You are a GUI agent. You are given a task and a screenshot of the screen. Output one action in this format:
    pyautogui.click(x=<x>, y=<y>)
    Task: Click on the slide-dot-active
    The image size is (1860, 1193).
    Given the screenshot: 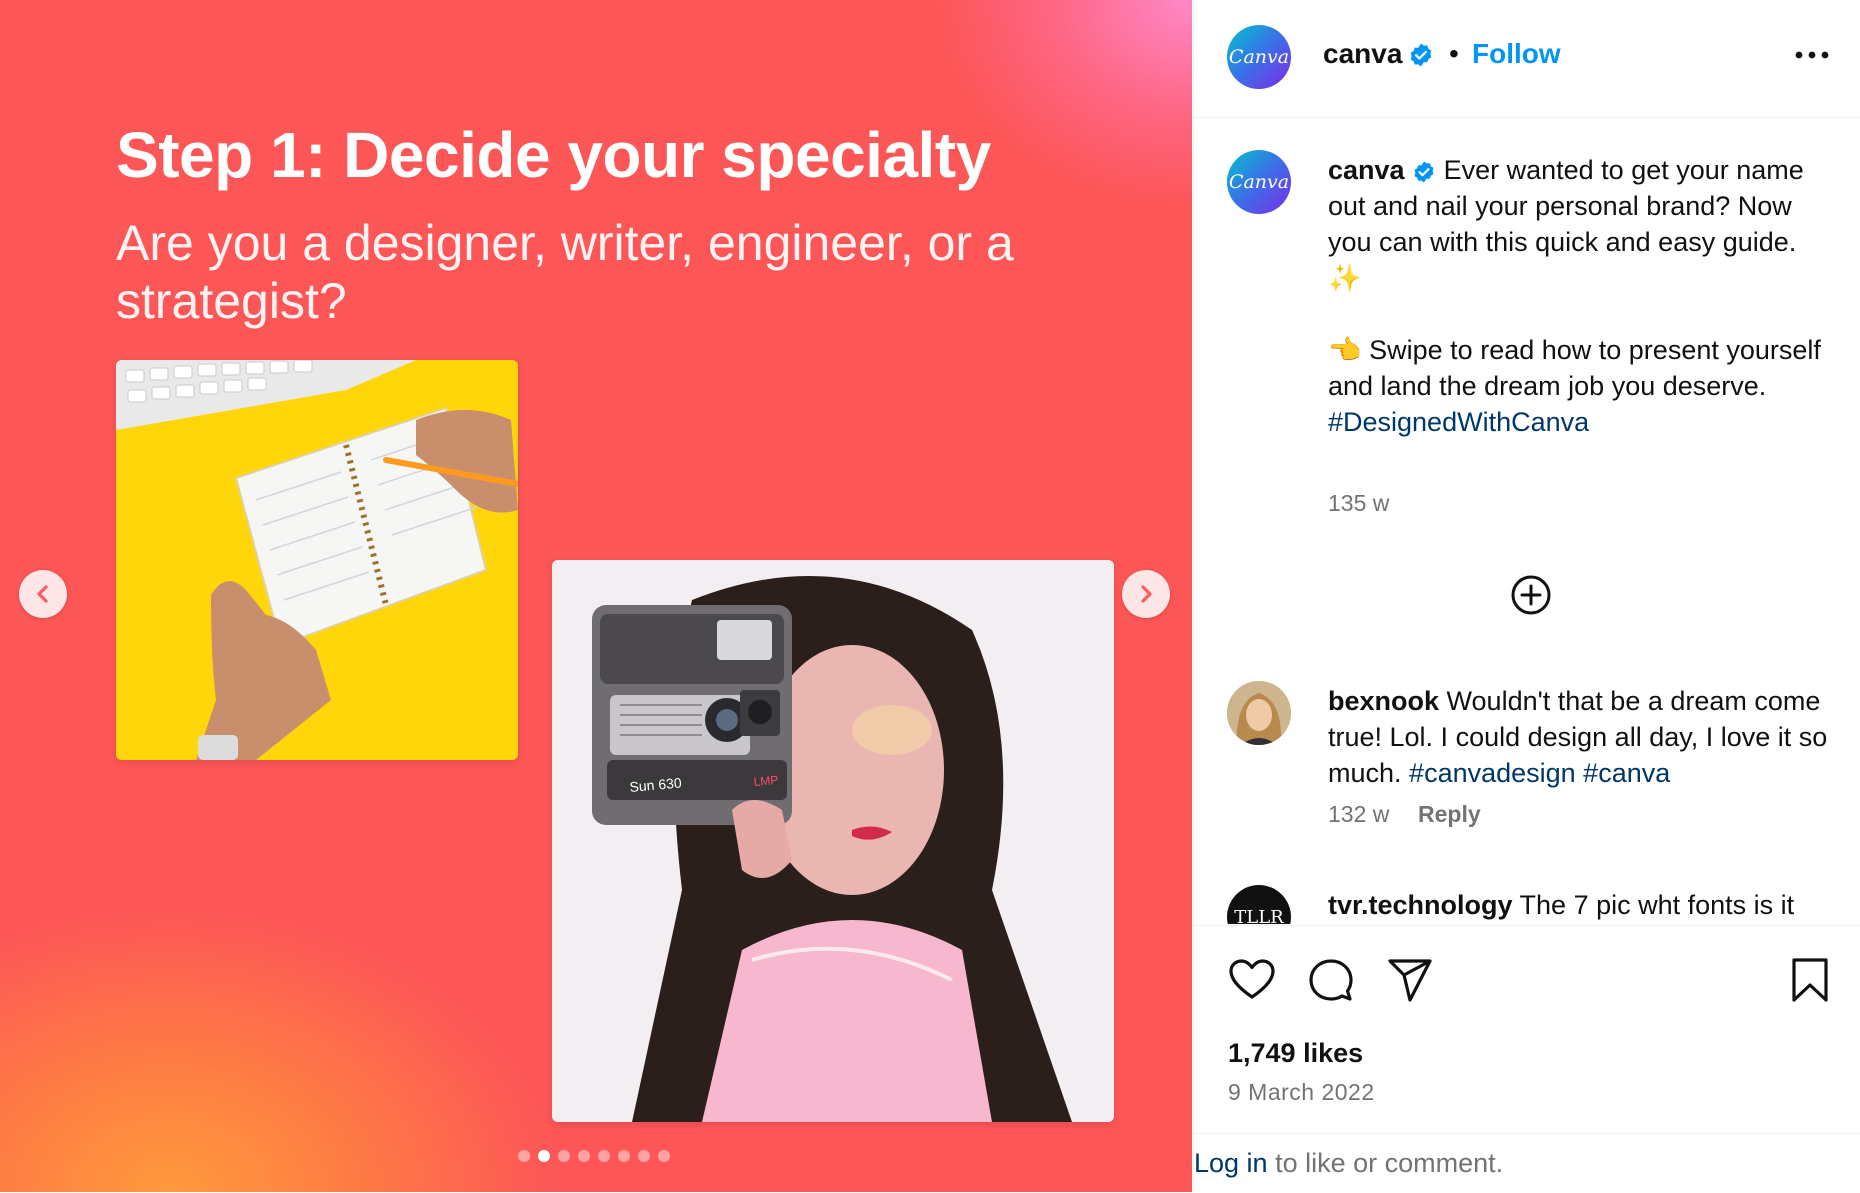 What is the action you would take?
    pyautogui.click(x=544, y=1156)
    